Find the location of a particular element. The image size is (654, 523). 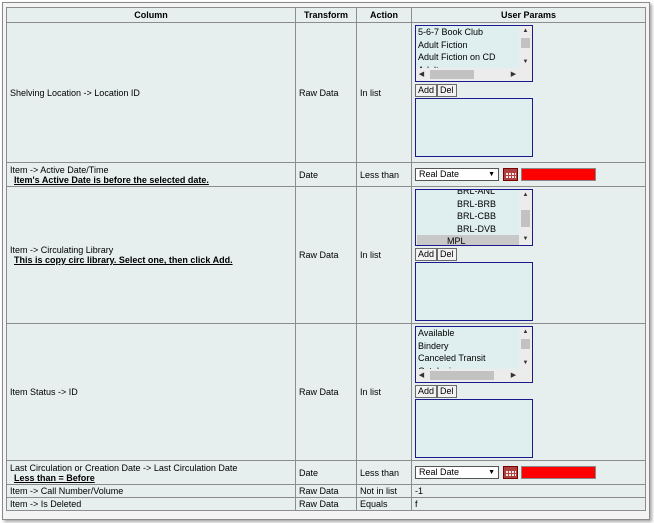

action-cell: Less than is located at coordinates (384, 174).